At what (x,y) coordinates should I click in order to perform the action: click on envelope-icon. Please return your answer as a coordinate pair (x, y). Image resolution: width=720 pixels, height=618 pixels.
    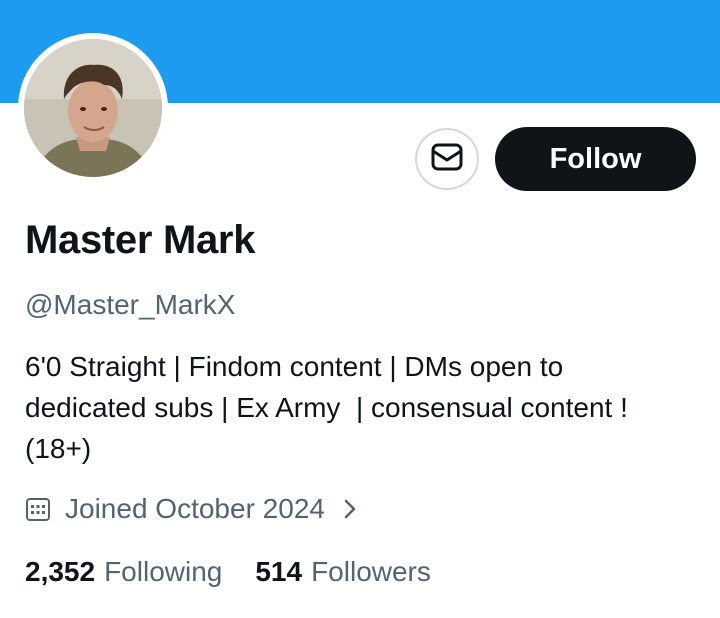
    Looking at the image, I should click on (447, 159).